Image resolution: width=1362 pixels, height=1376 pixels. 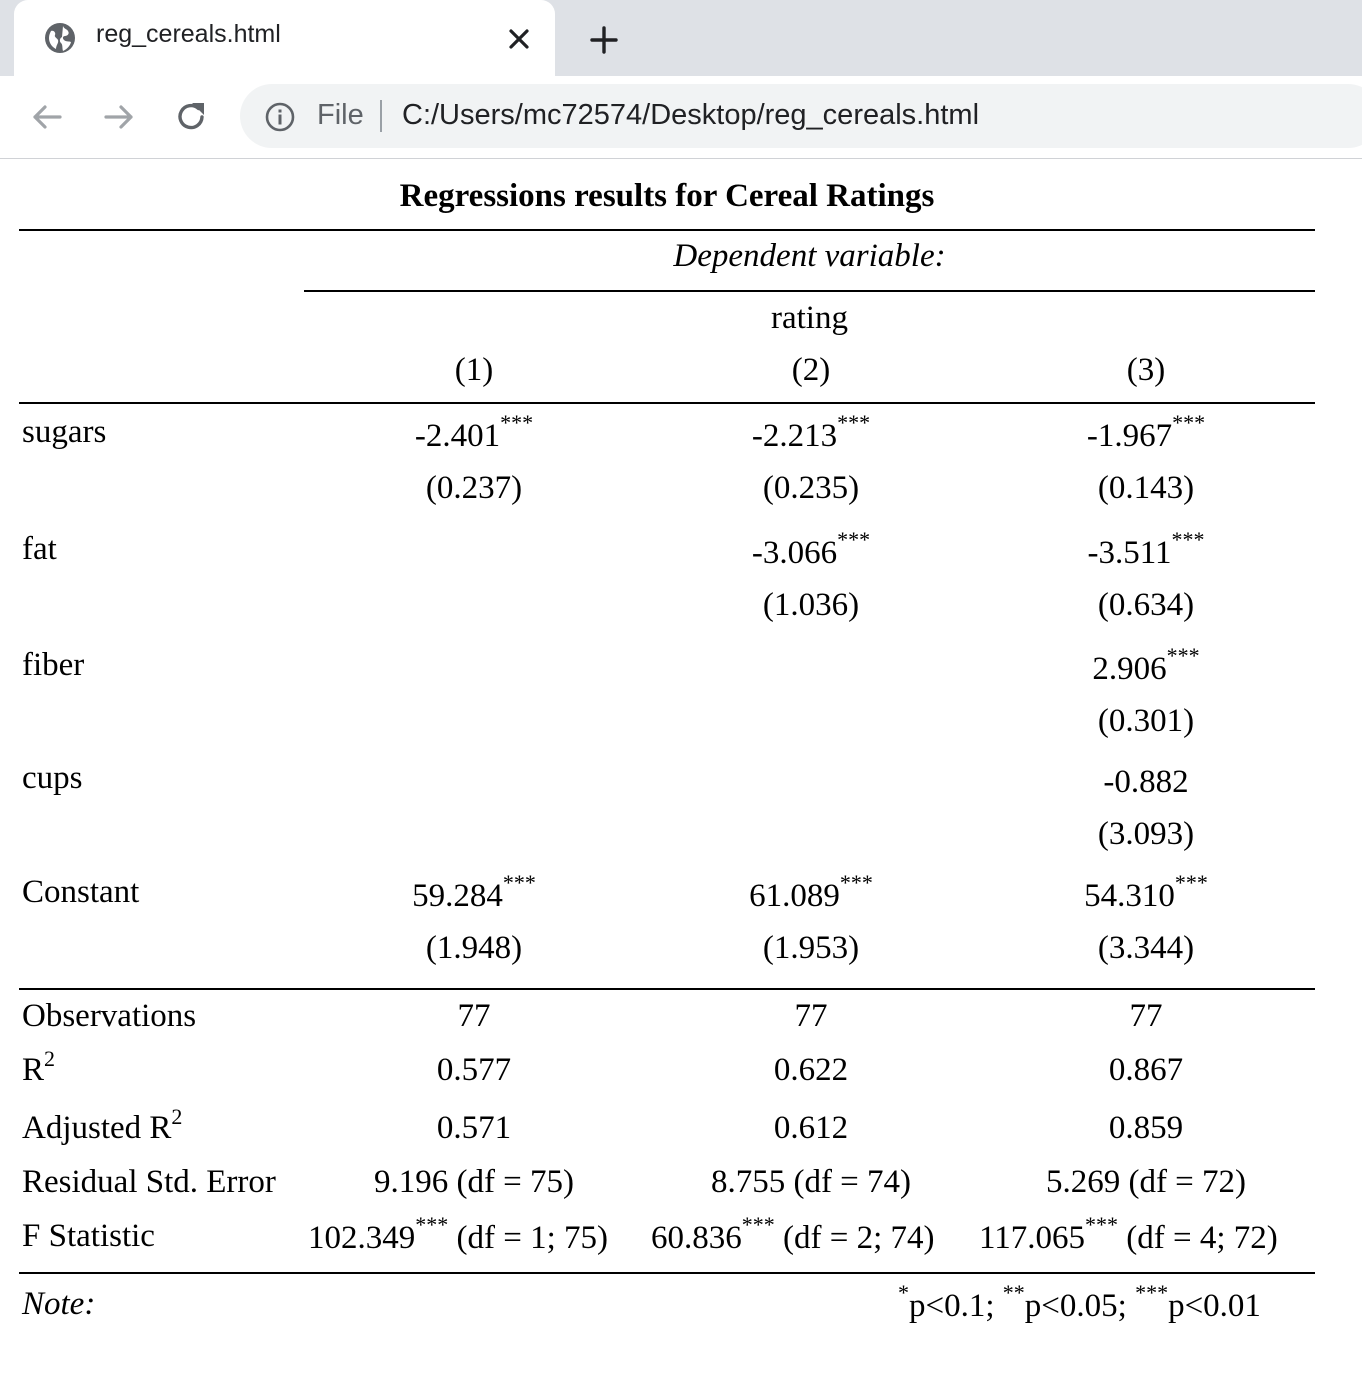 I want to click on significance-note: *p<0.1; **p<0.05; ***p<0.01, so click(x=1079, y=1303).